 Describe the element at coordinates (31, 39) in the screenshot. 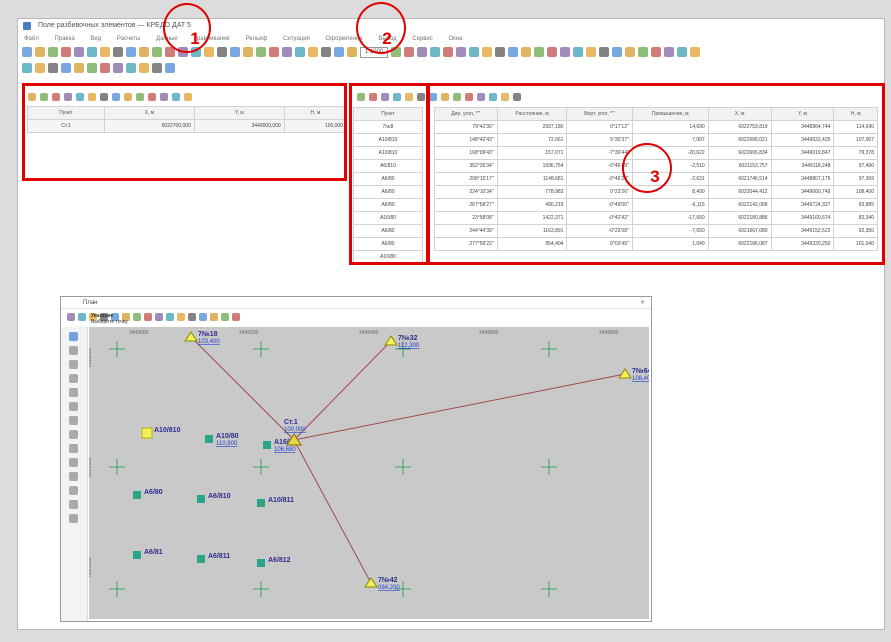

I see `menu-item: Файл` at that location.